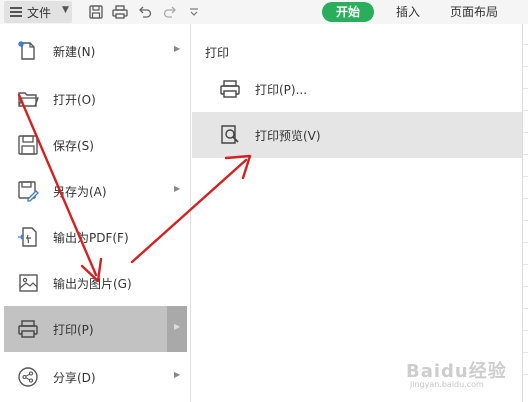 This screenshot has width=528, height=402. What do you see at coordinates (16, 12) in the screenshot?
I see `hamburger-icon` at bounding box center [16, 12].